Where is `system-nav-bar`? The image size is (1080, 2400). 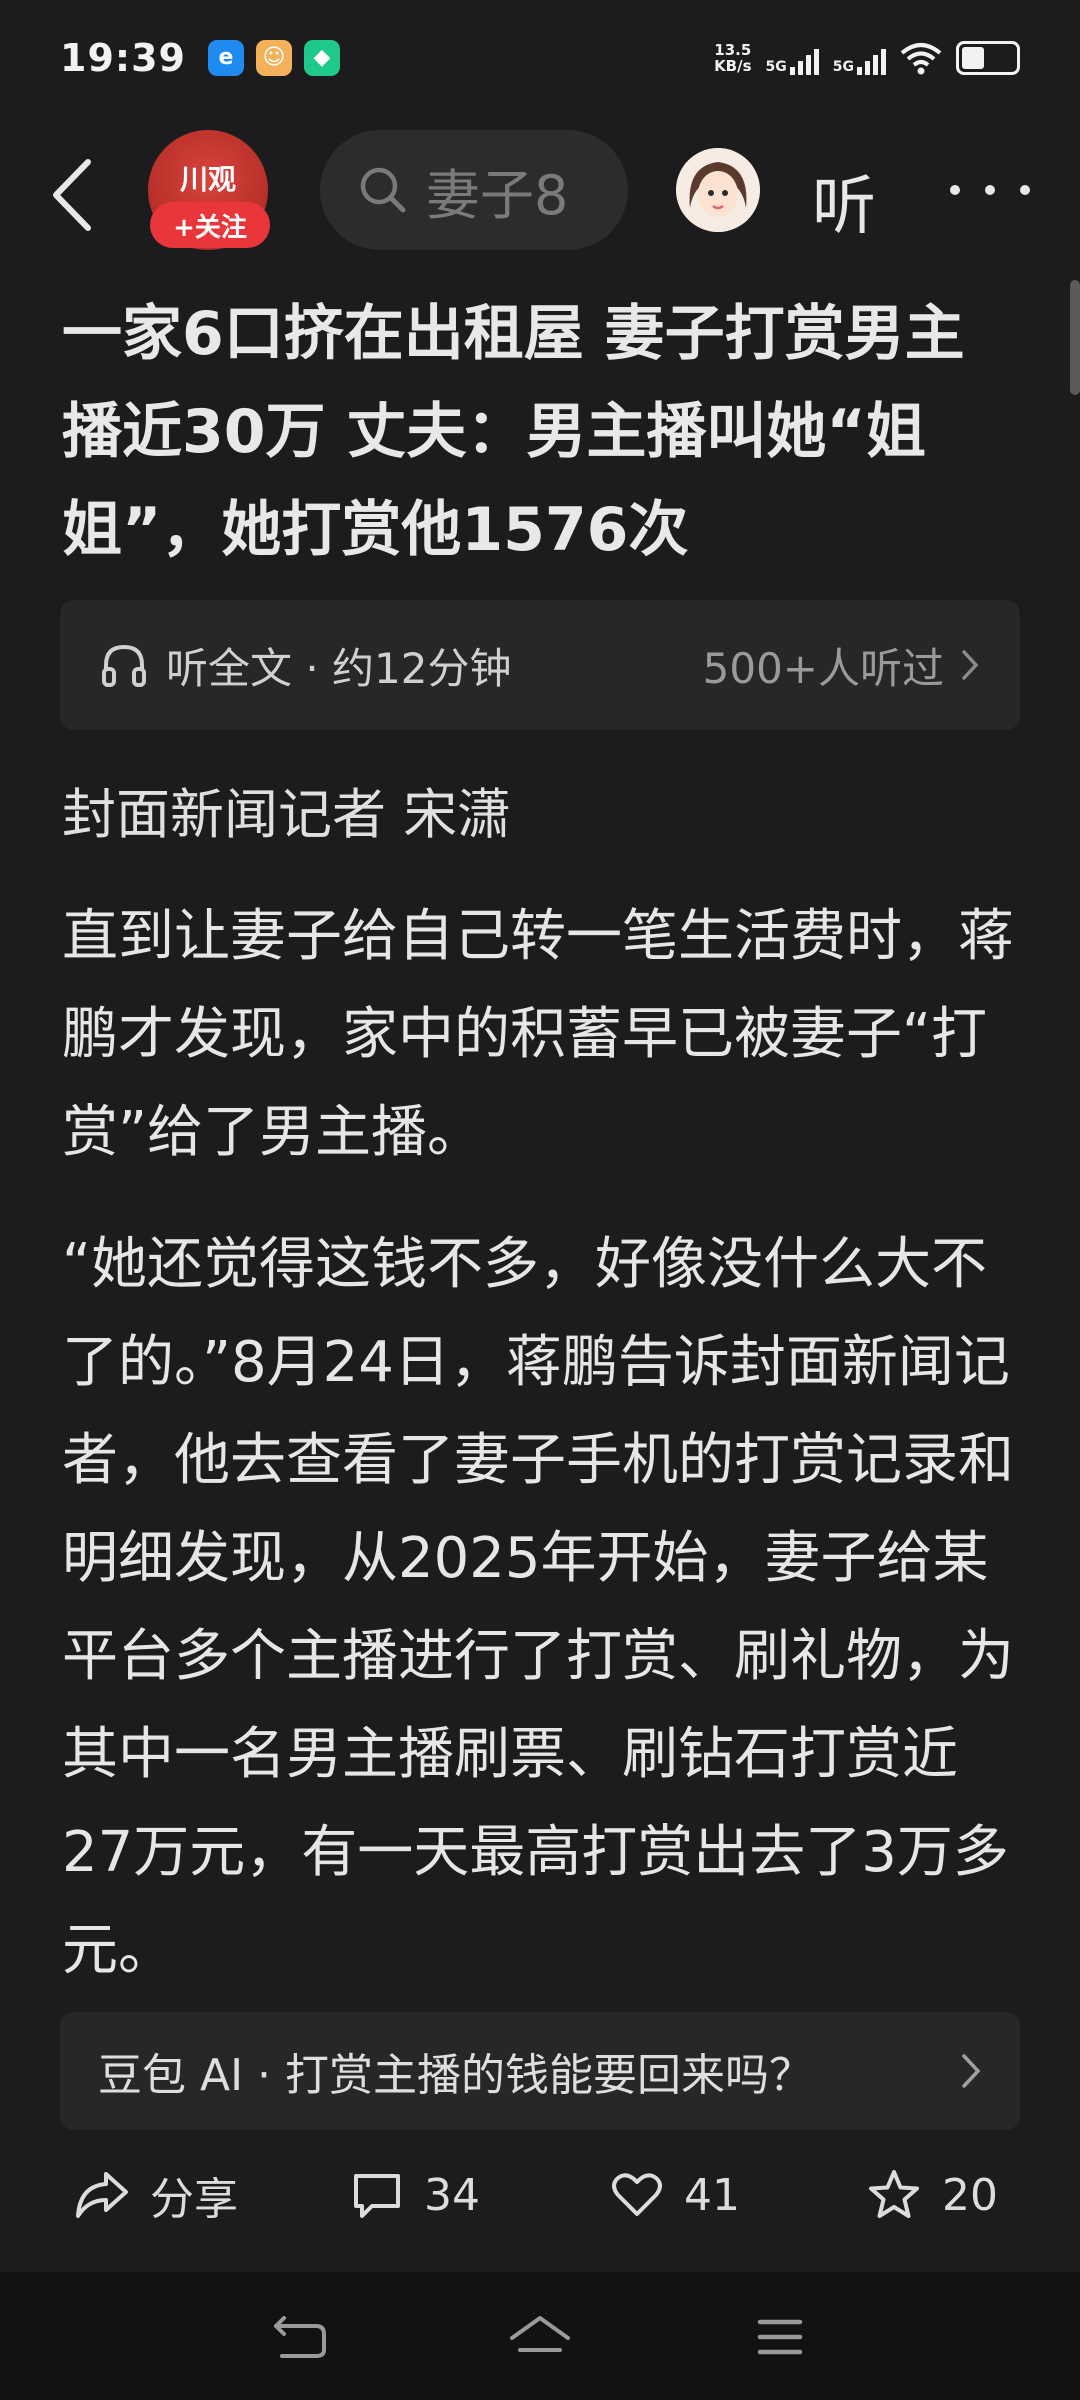
system-nav-bar is located at coordinates (540, 2336).